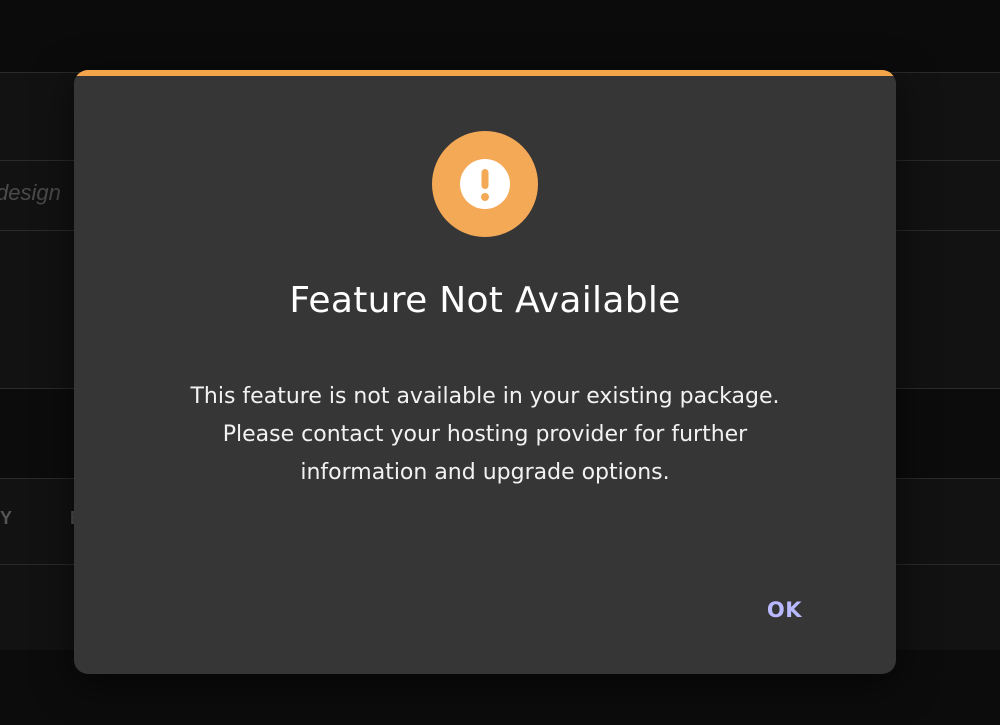  Describe the element at coordinates (485, 184) in the screenshot. I see `warning-exclamation-icon` at that location.